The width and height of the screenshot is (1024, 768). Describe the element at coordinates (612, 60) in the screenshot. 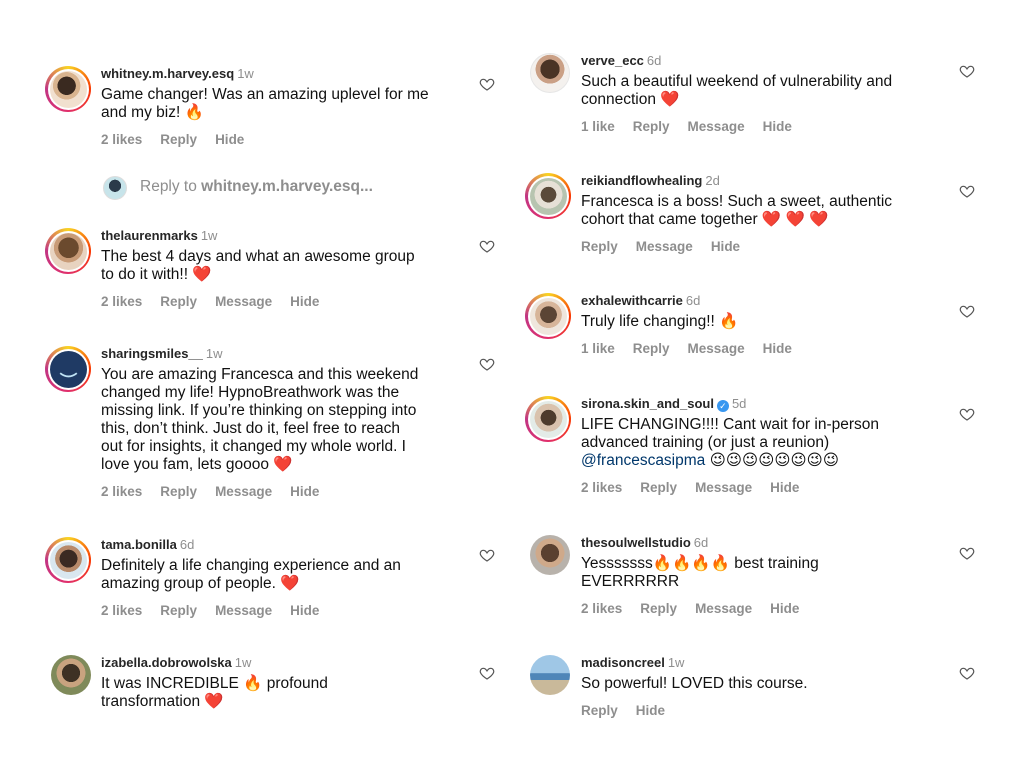

I see `username: verve_ecc` at that location.